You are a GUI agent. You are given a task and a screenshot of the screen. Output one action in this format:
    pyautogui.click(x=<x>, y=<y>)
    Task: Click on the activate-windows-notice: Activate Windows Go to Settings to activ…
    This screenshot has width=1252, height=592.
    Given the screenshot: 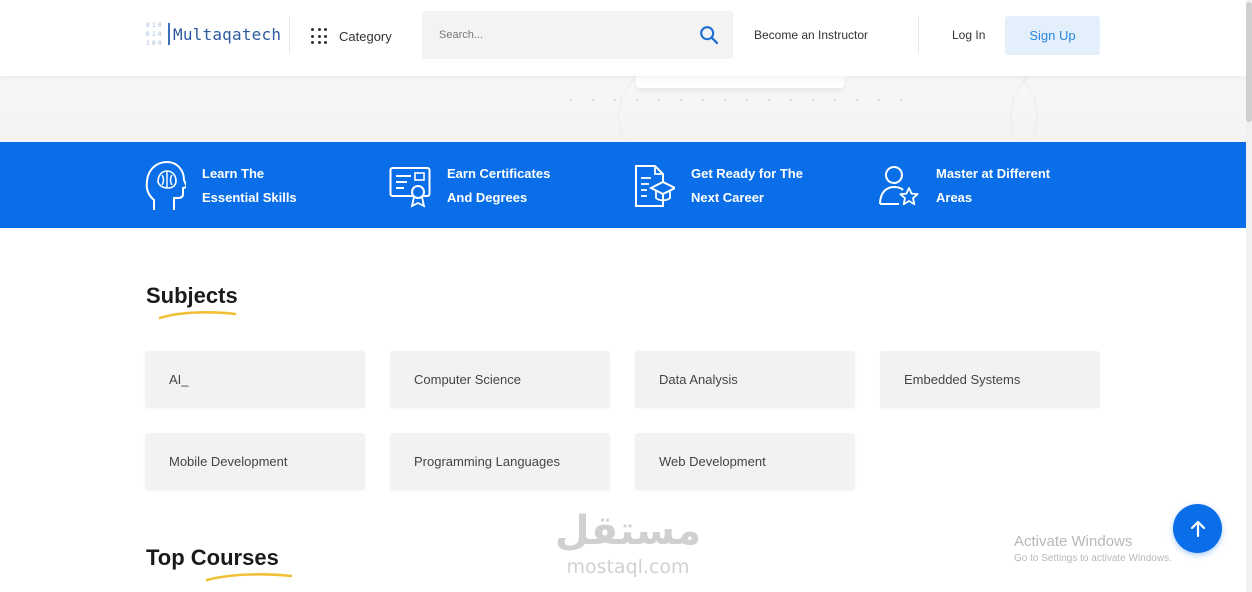 What is the action you would take?
    pyautogui.click(x=1093, y=550)
    